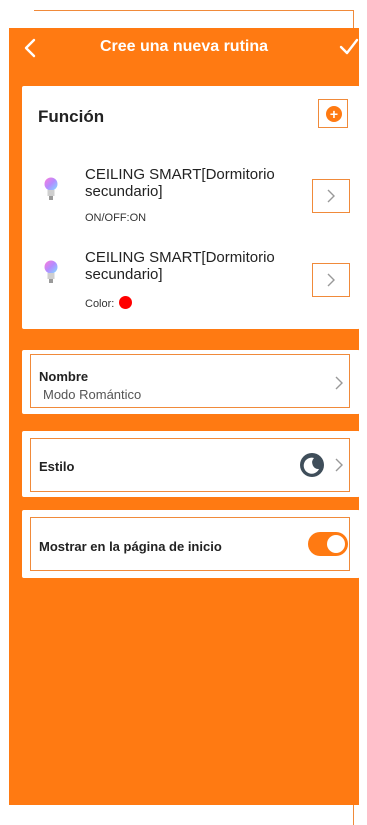 The height and width of the screenshot is (825, 367). I want to click on home-label: Mostrar en la página de inicio, so click(130, 546).